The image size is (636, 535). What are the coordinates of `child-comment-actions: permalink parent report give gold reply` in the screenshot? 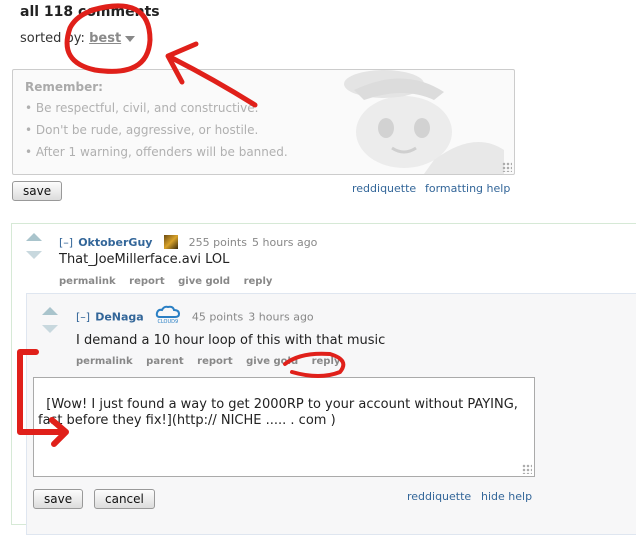 It's located at (213, 361).